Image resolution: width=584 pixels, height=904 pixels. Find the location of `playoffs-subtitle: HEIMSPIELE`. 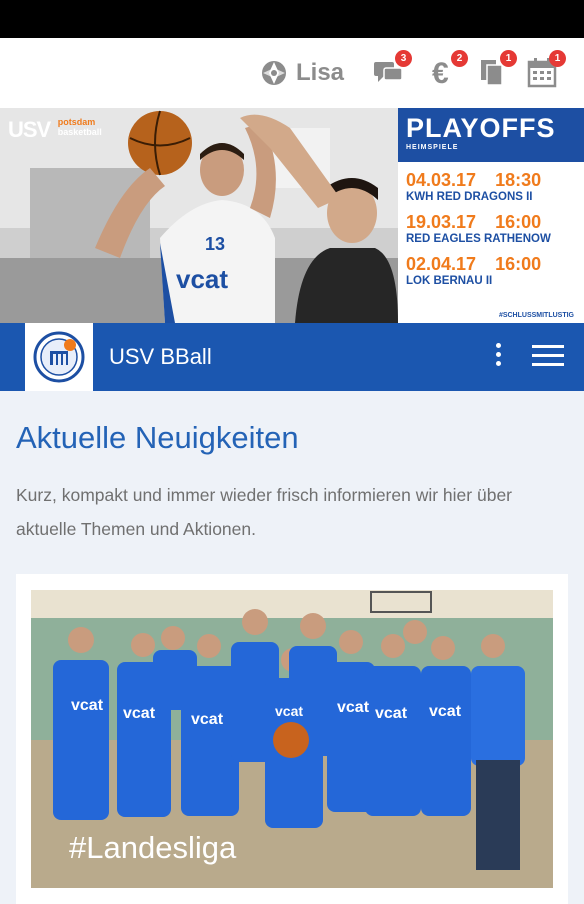

playoffs-subtitle: HEIMSPIELE is located at coordinates (432, 147).